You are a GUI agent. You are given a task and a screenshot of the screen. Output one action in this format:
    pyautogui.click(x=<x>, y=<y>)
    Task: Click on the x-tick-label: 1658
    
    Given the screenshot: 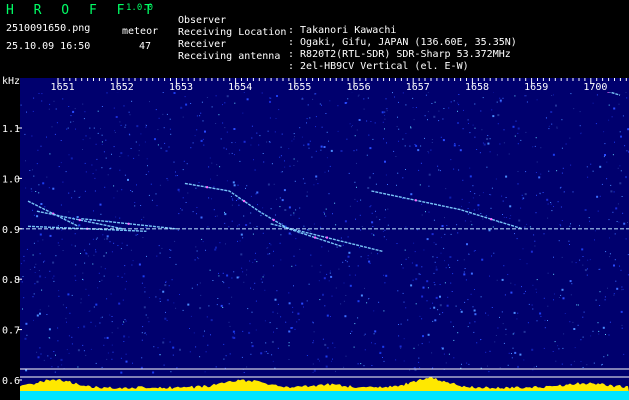 What is the action you would take?
    pyautogui.click(x=477, y=87)
    